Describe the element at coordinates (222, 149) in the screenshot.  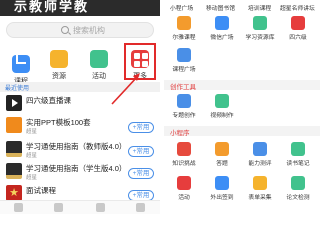
I see `quiz-icon` at that location.